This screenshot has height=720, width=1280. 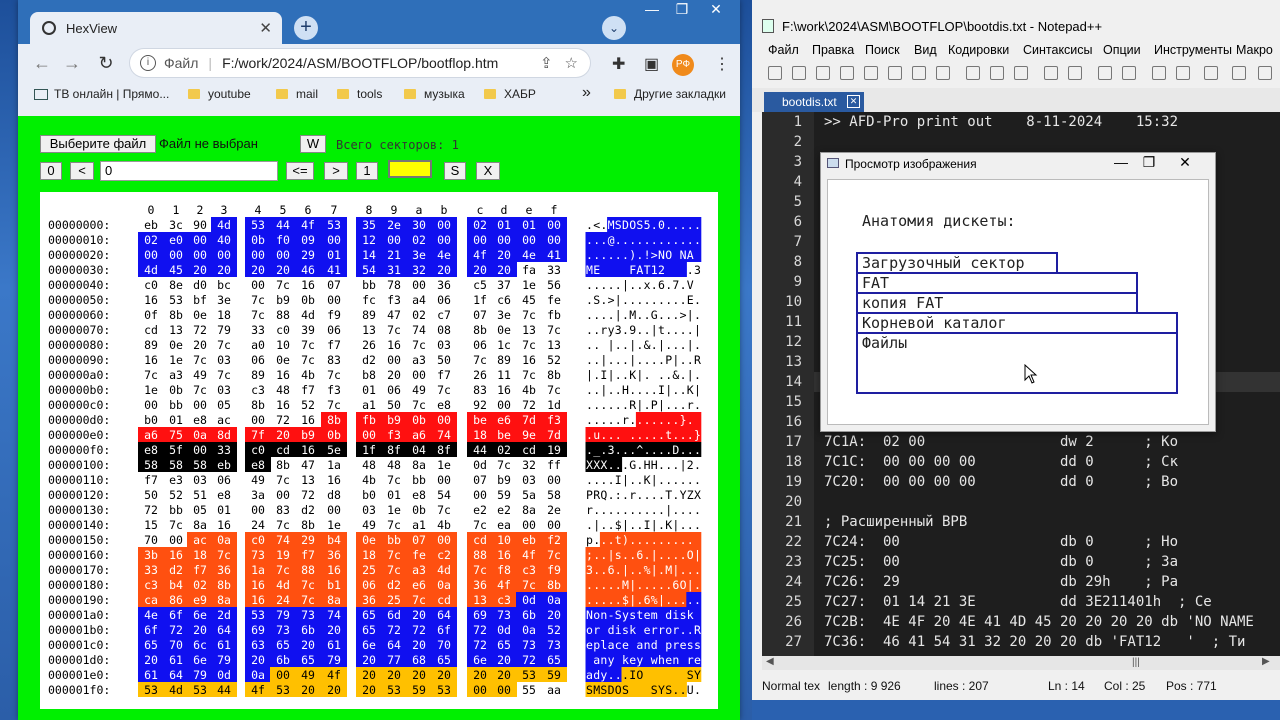 What do you see at coordinates (480, 540) in the screenshot?
I see `hex-byte: cd` at bounding box center [480, 540].